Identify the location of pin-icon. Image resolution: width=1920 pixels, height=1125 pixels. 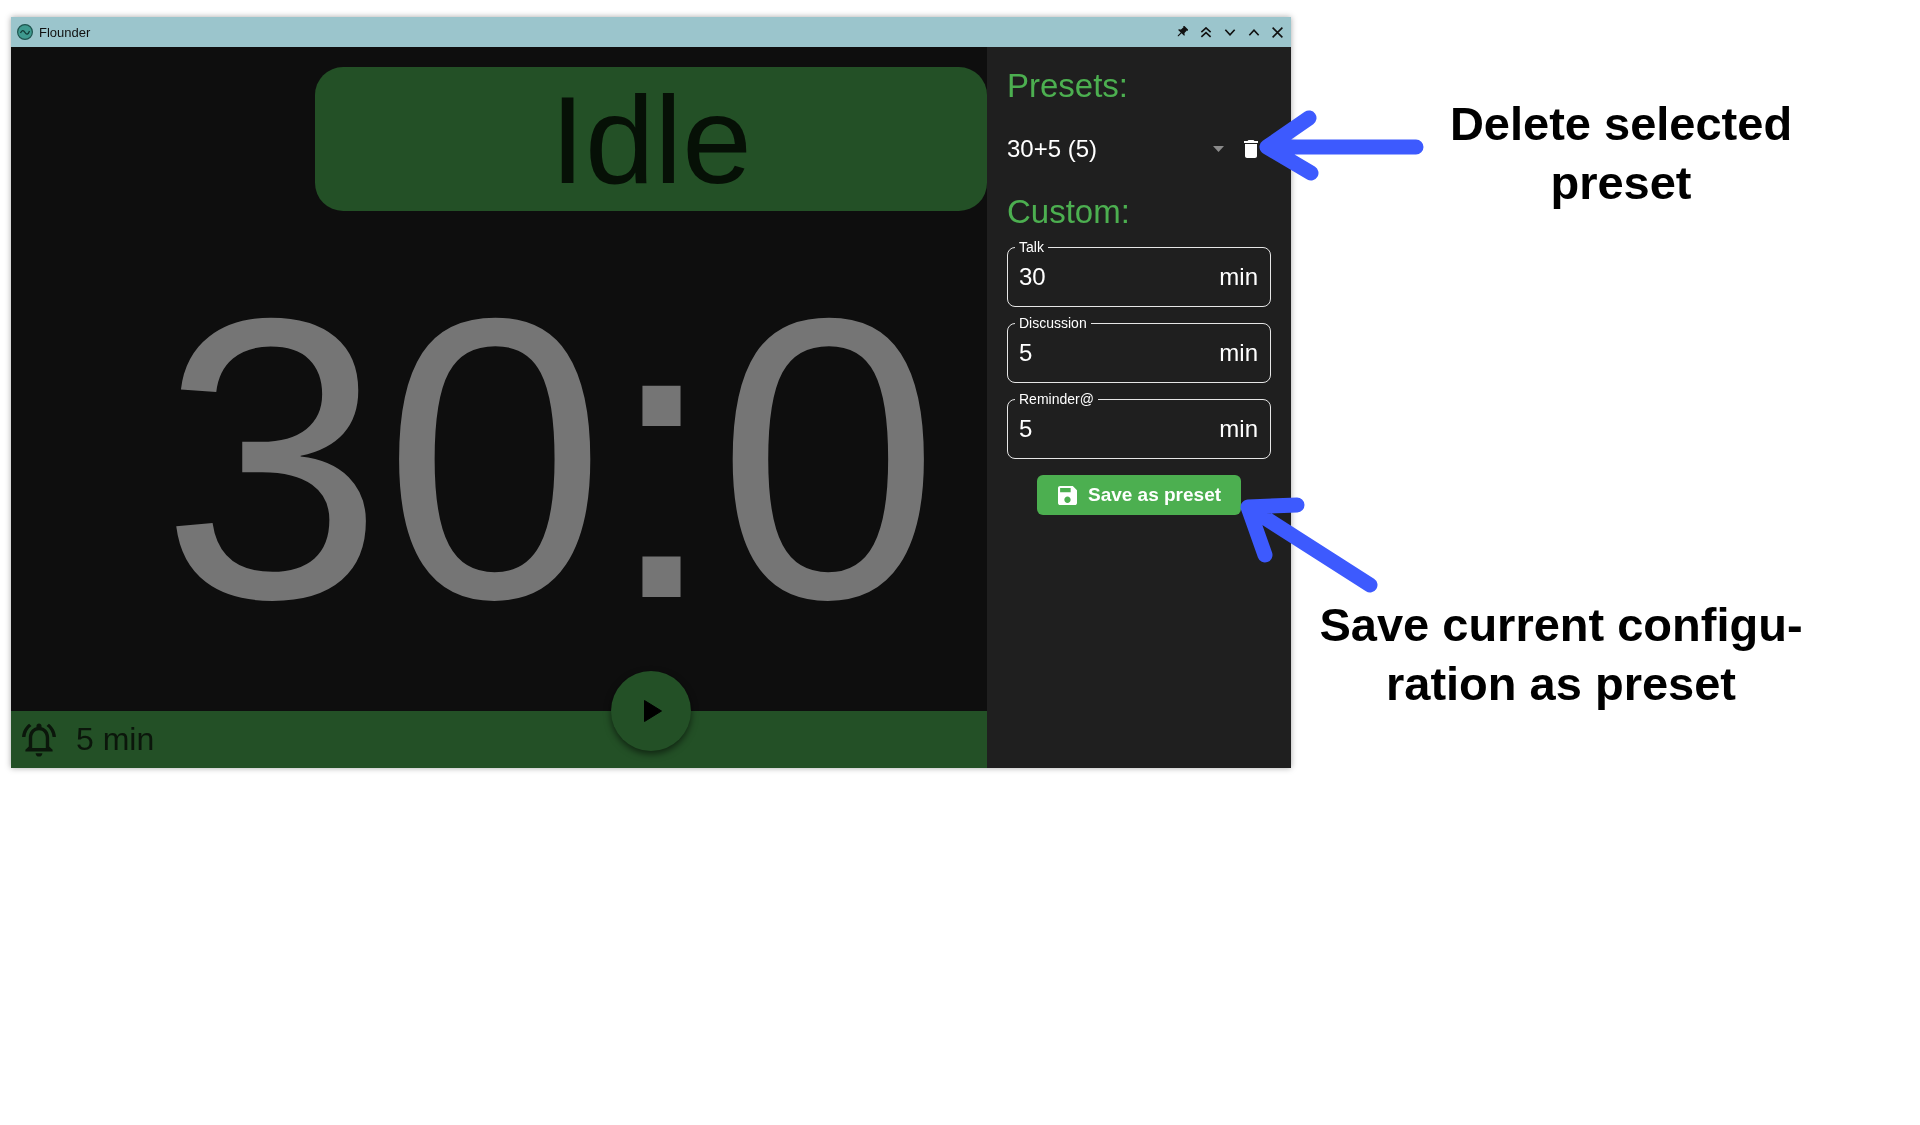
(1182, 32).